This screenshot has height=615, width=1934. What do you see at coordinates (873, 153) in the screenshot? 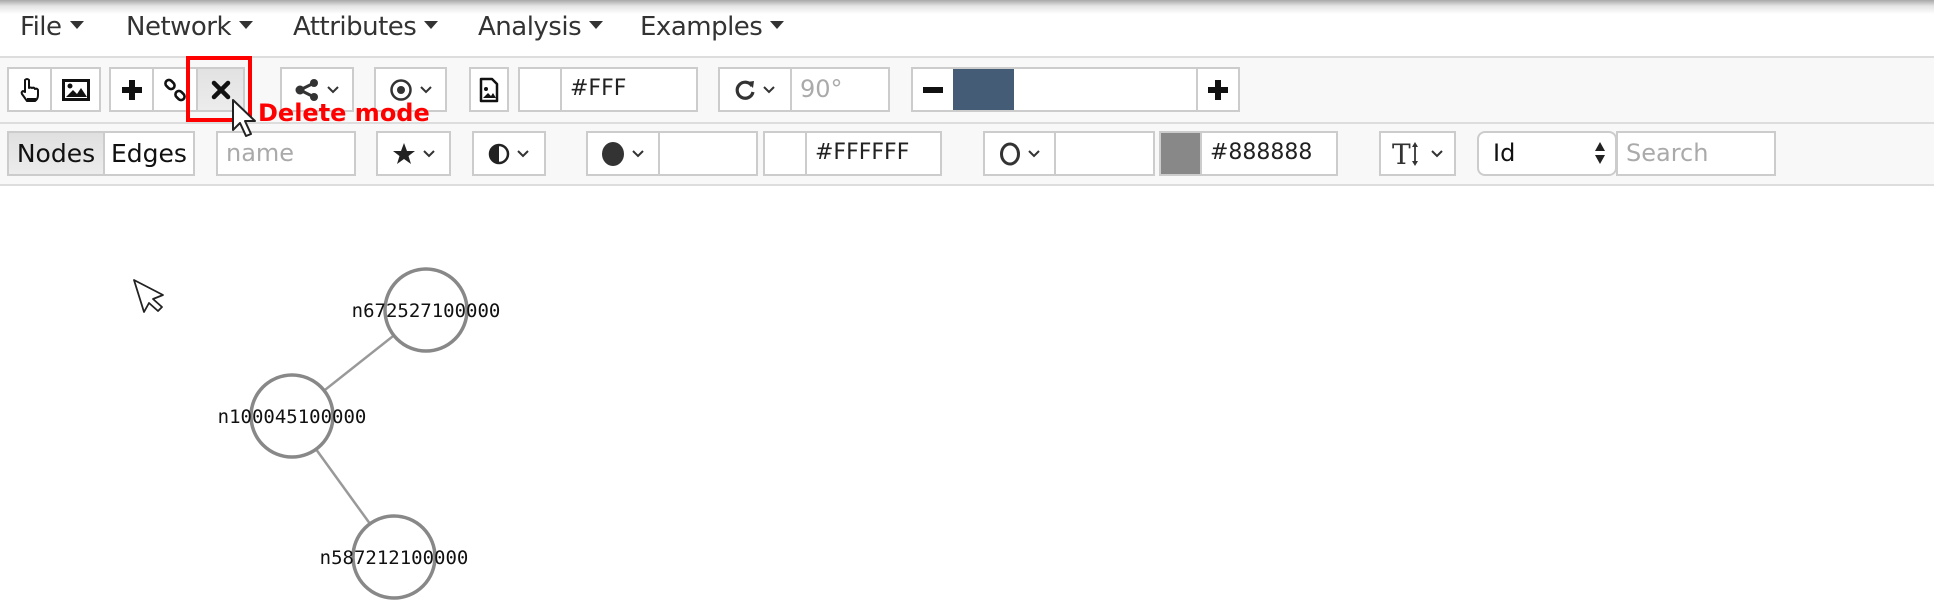
I see `fill-color-input: #FFFFFF` at bounding box center [873, 153].